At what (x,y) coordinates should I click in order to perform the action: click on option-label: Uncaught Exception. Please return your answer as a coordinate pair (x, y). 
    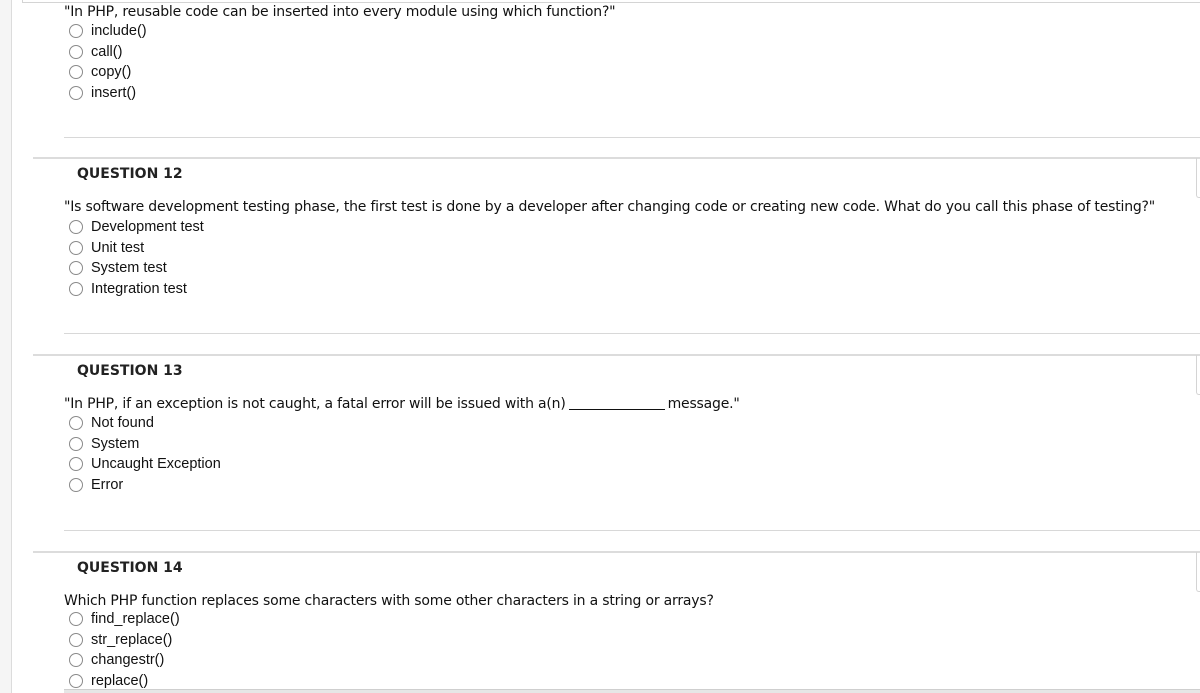
    Looking at the image, I should click on (156, 464).